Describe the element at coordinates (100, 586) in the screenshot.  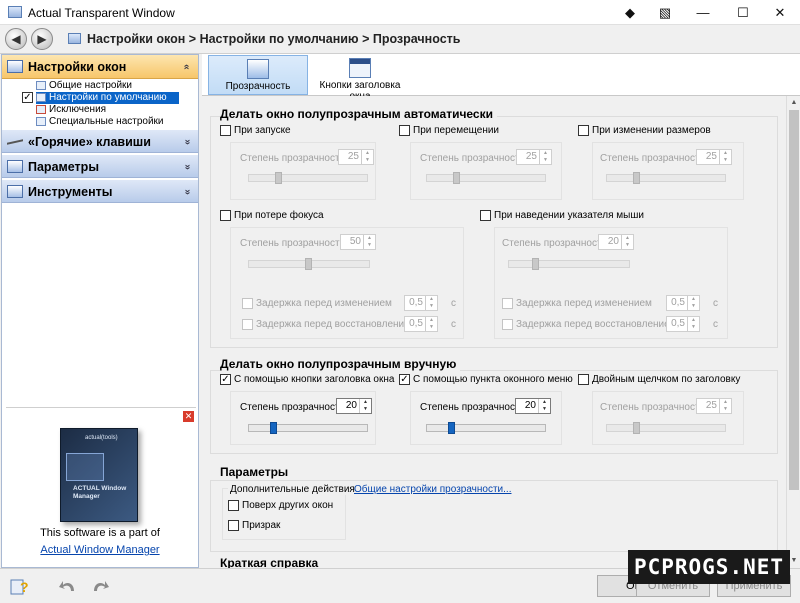
I see `redo-icon` at that location.